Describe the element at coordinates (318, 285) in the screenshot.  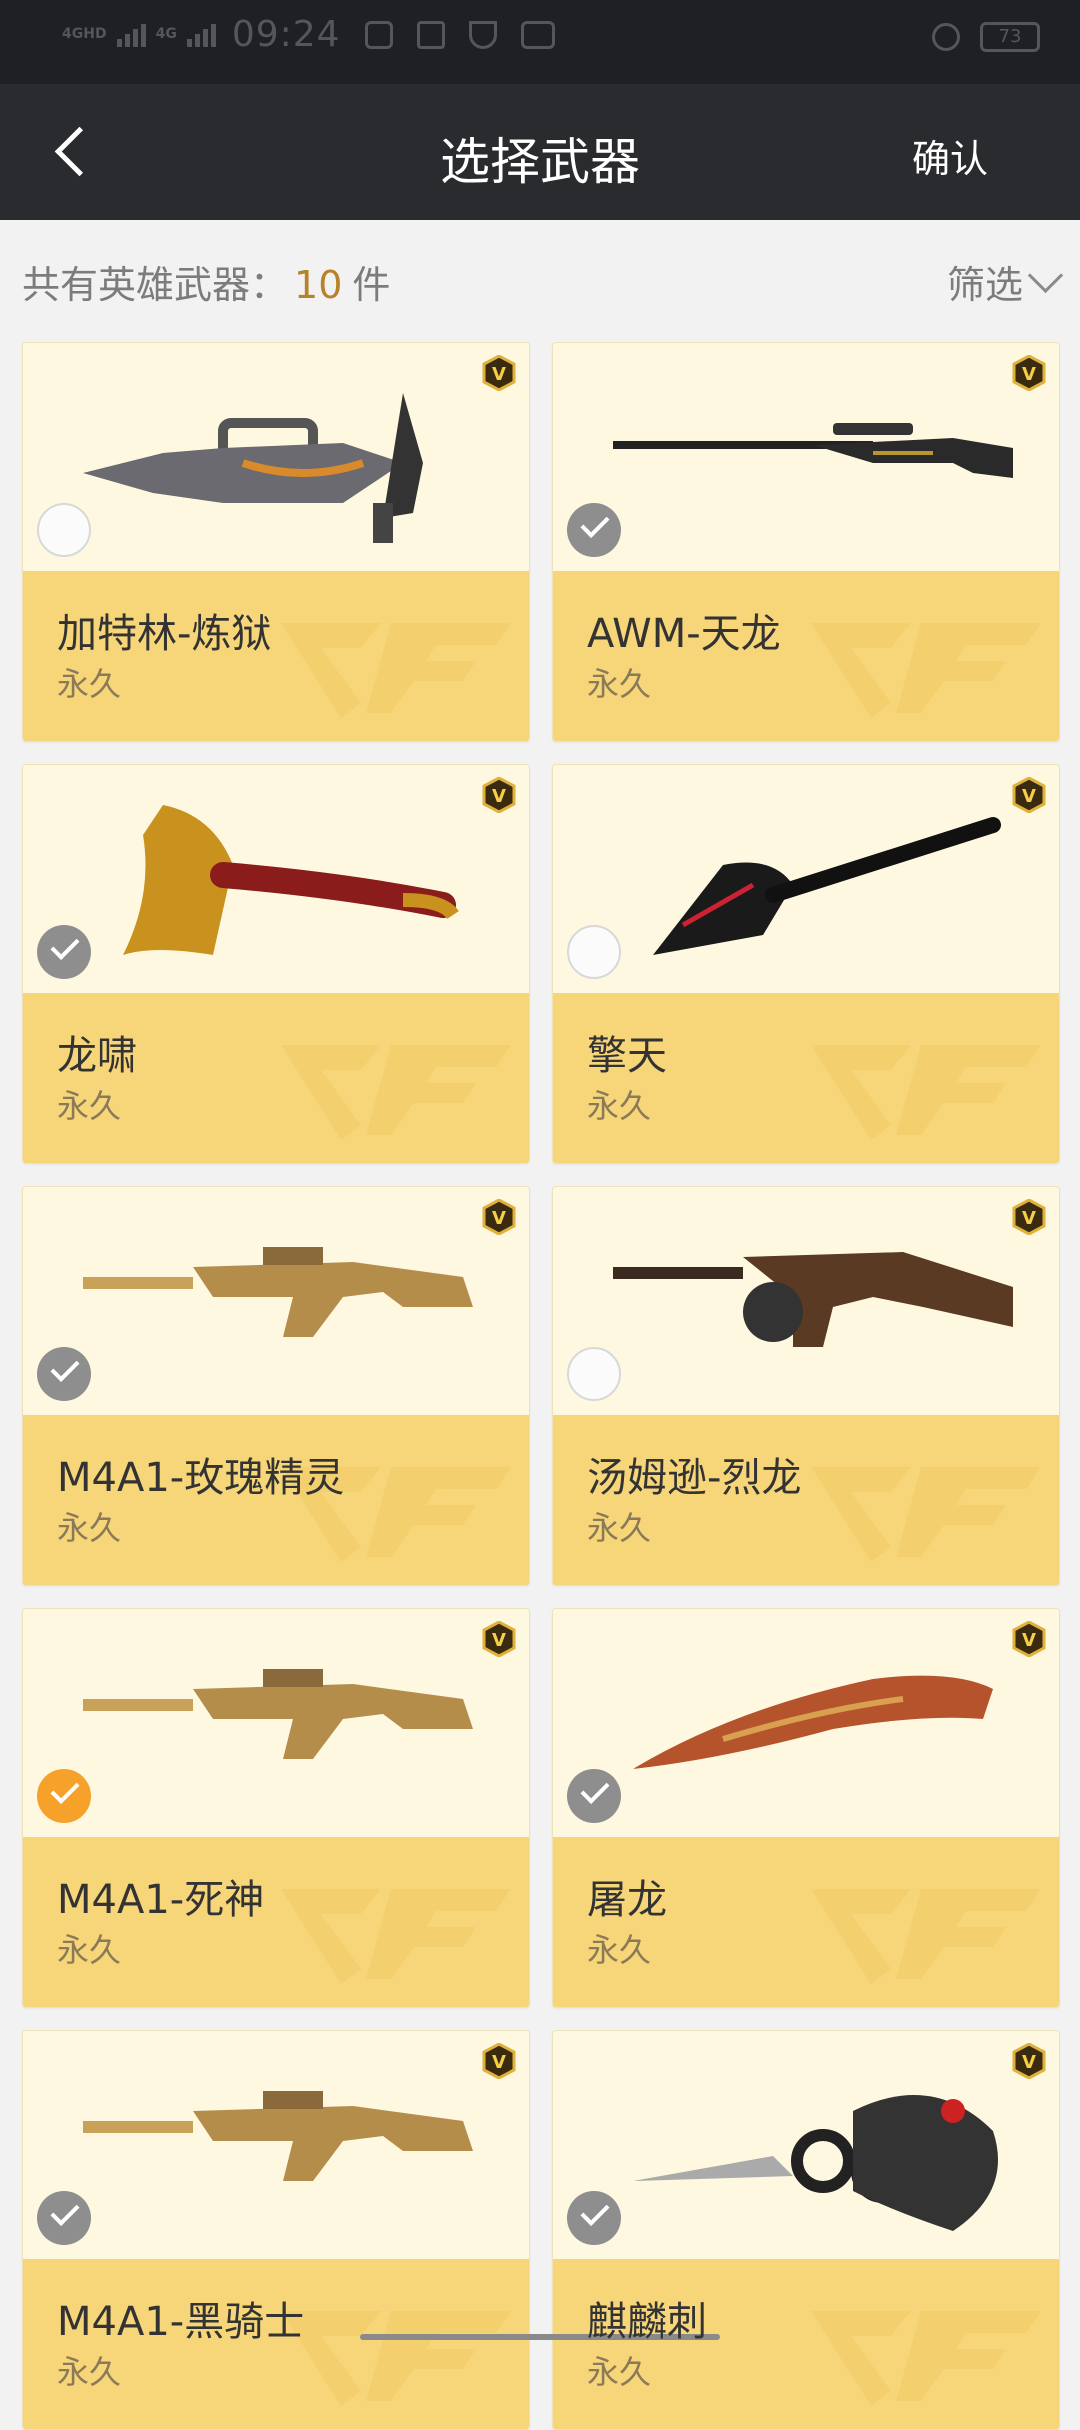
I see `count-number: 10` at that location.